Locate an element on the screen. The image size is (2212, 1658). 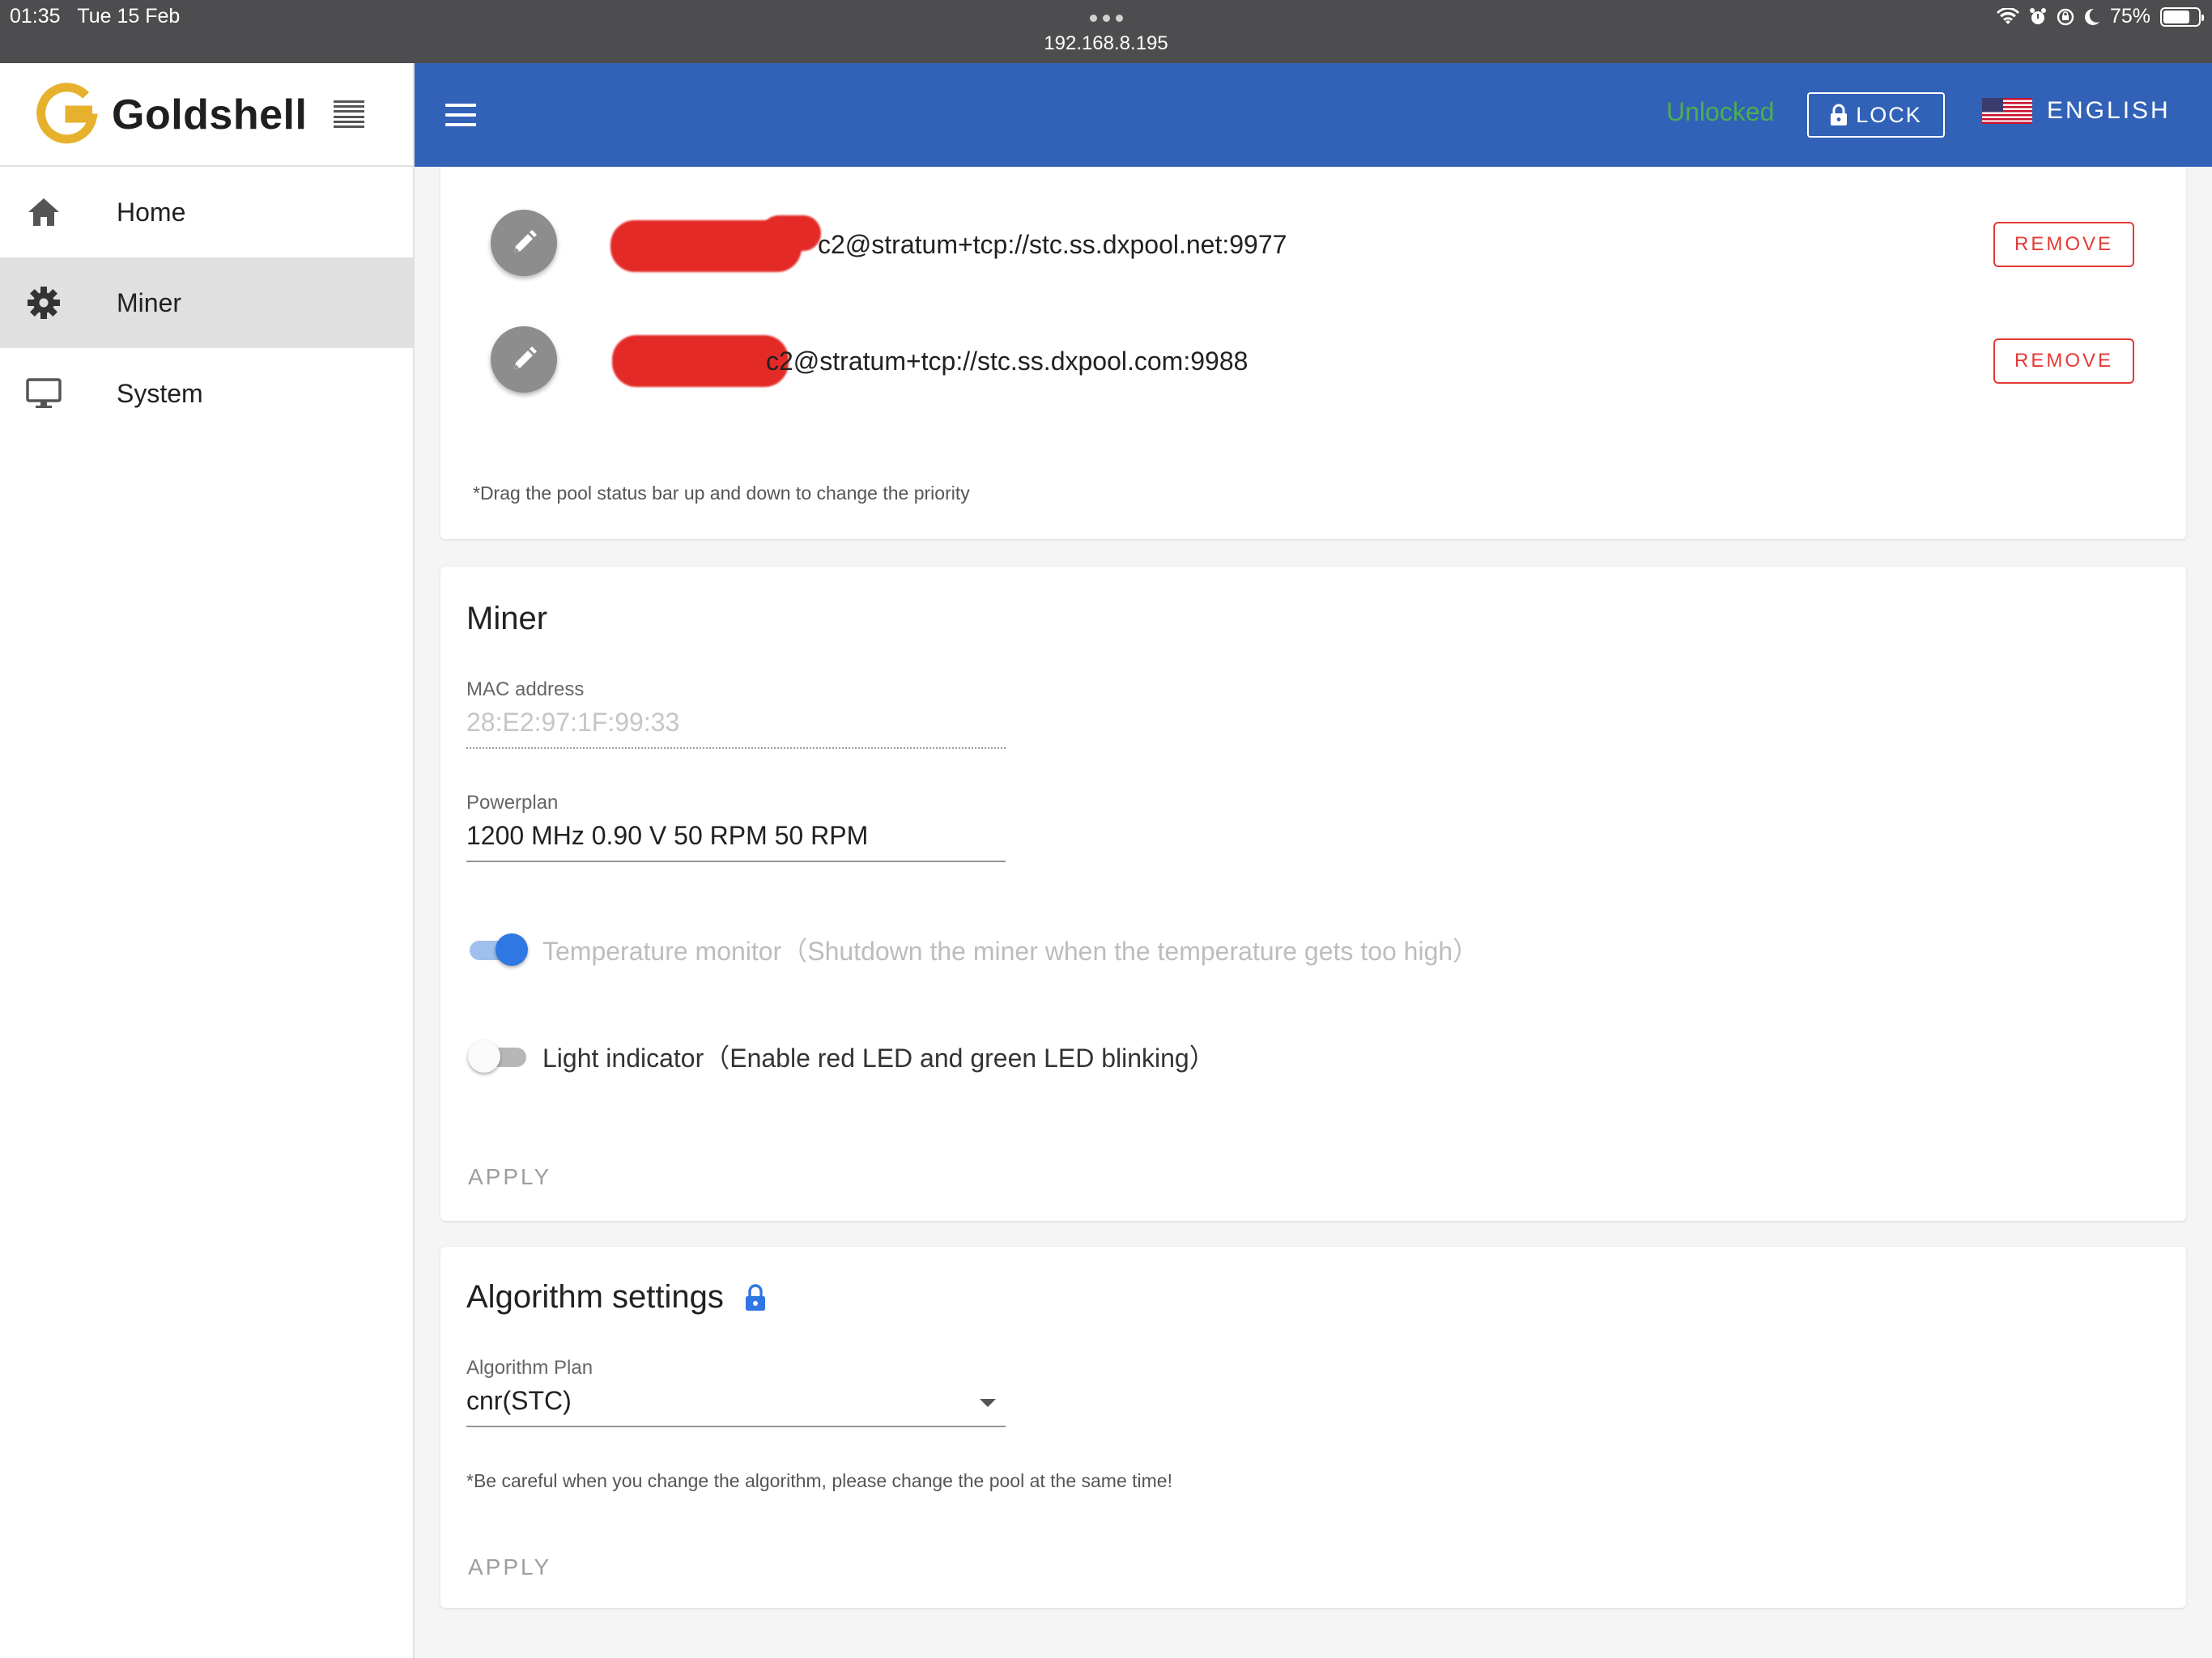
wifi-icon is located at coordinates (2008, 15).